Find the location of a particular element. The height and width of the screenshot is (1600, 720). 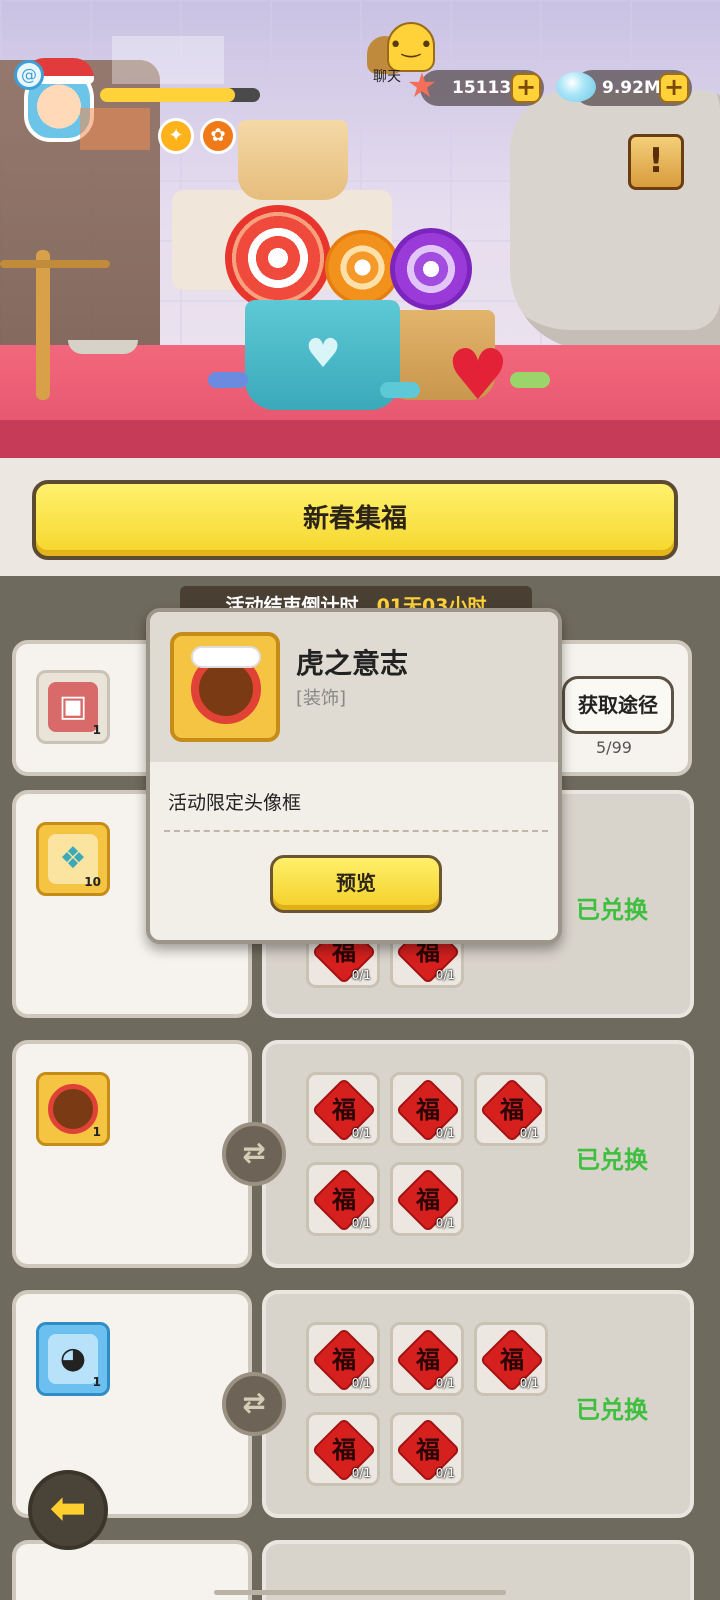

reward-item-ticket: ▣ 1 is located at coordinates (73, 707).